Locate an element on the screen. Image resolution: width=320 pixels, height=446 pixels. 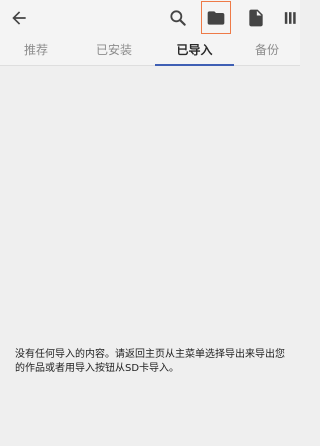
folder-button is located at coordinates (216, 17).